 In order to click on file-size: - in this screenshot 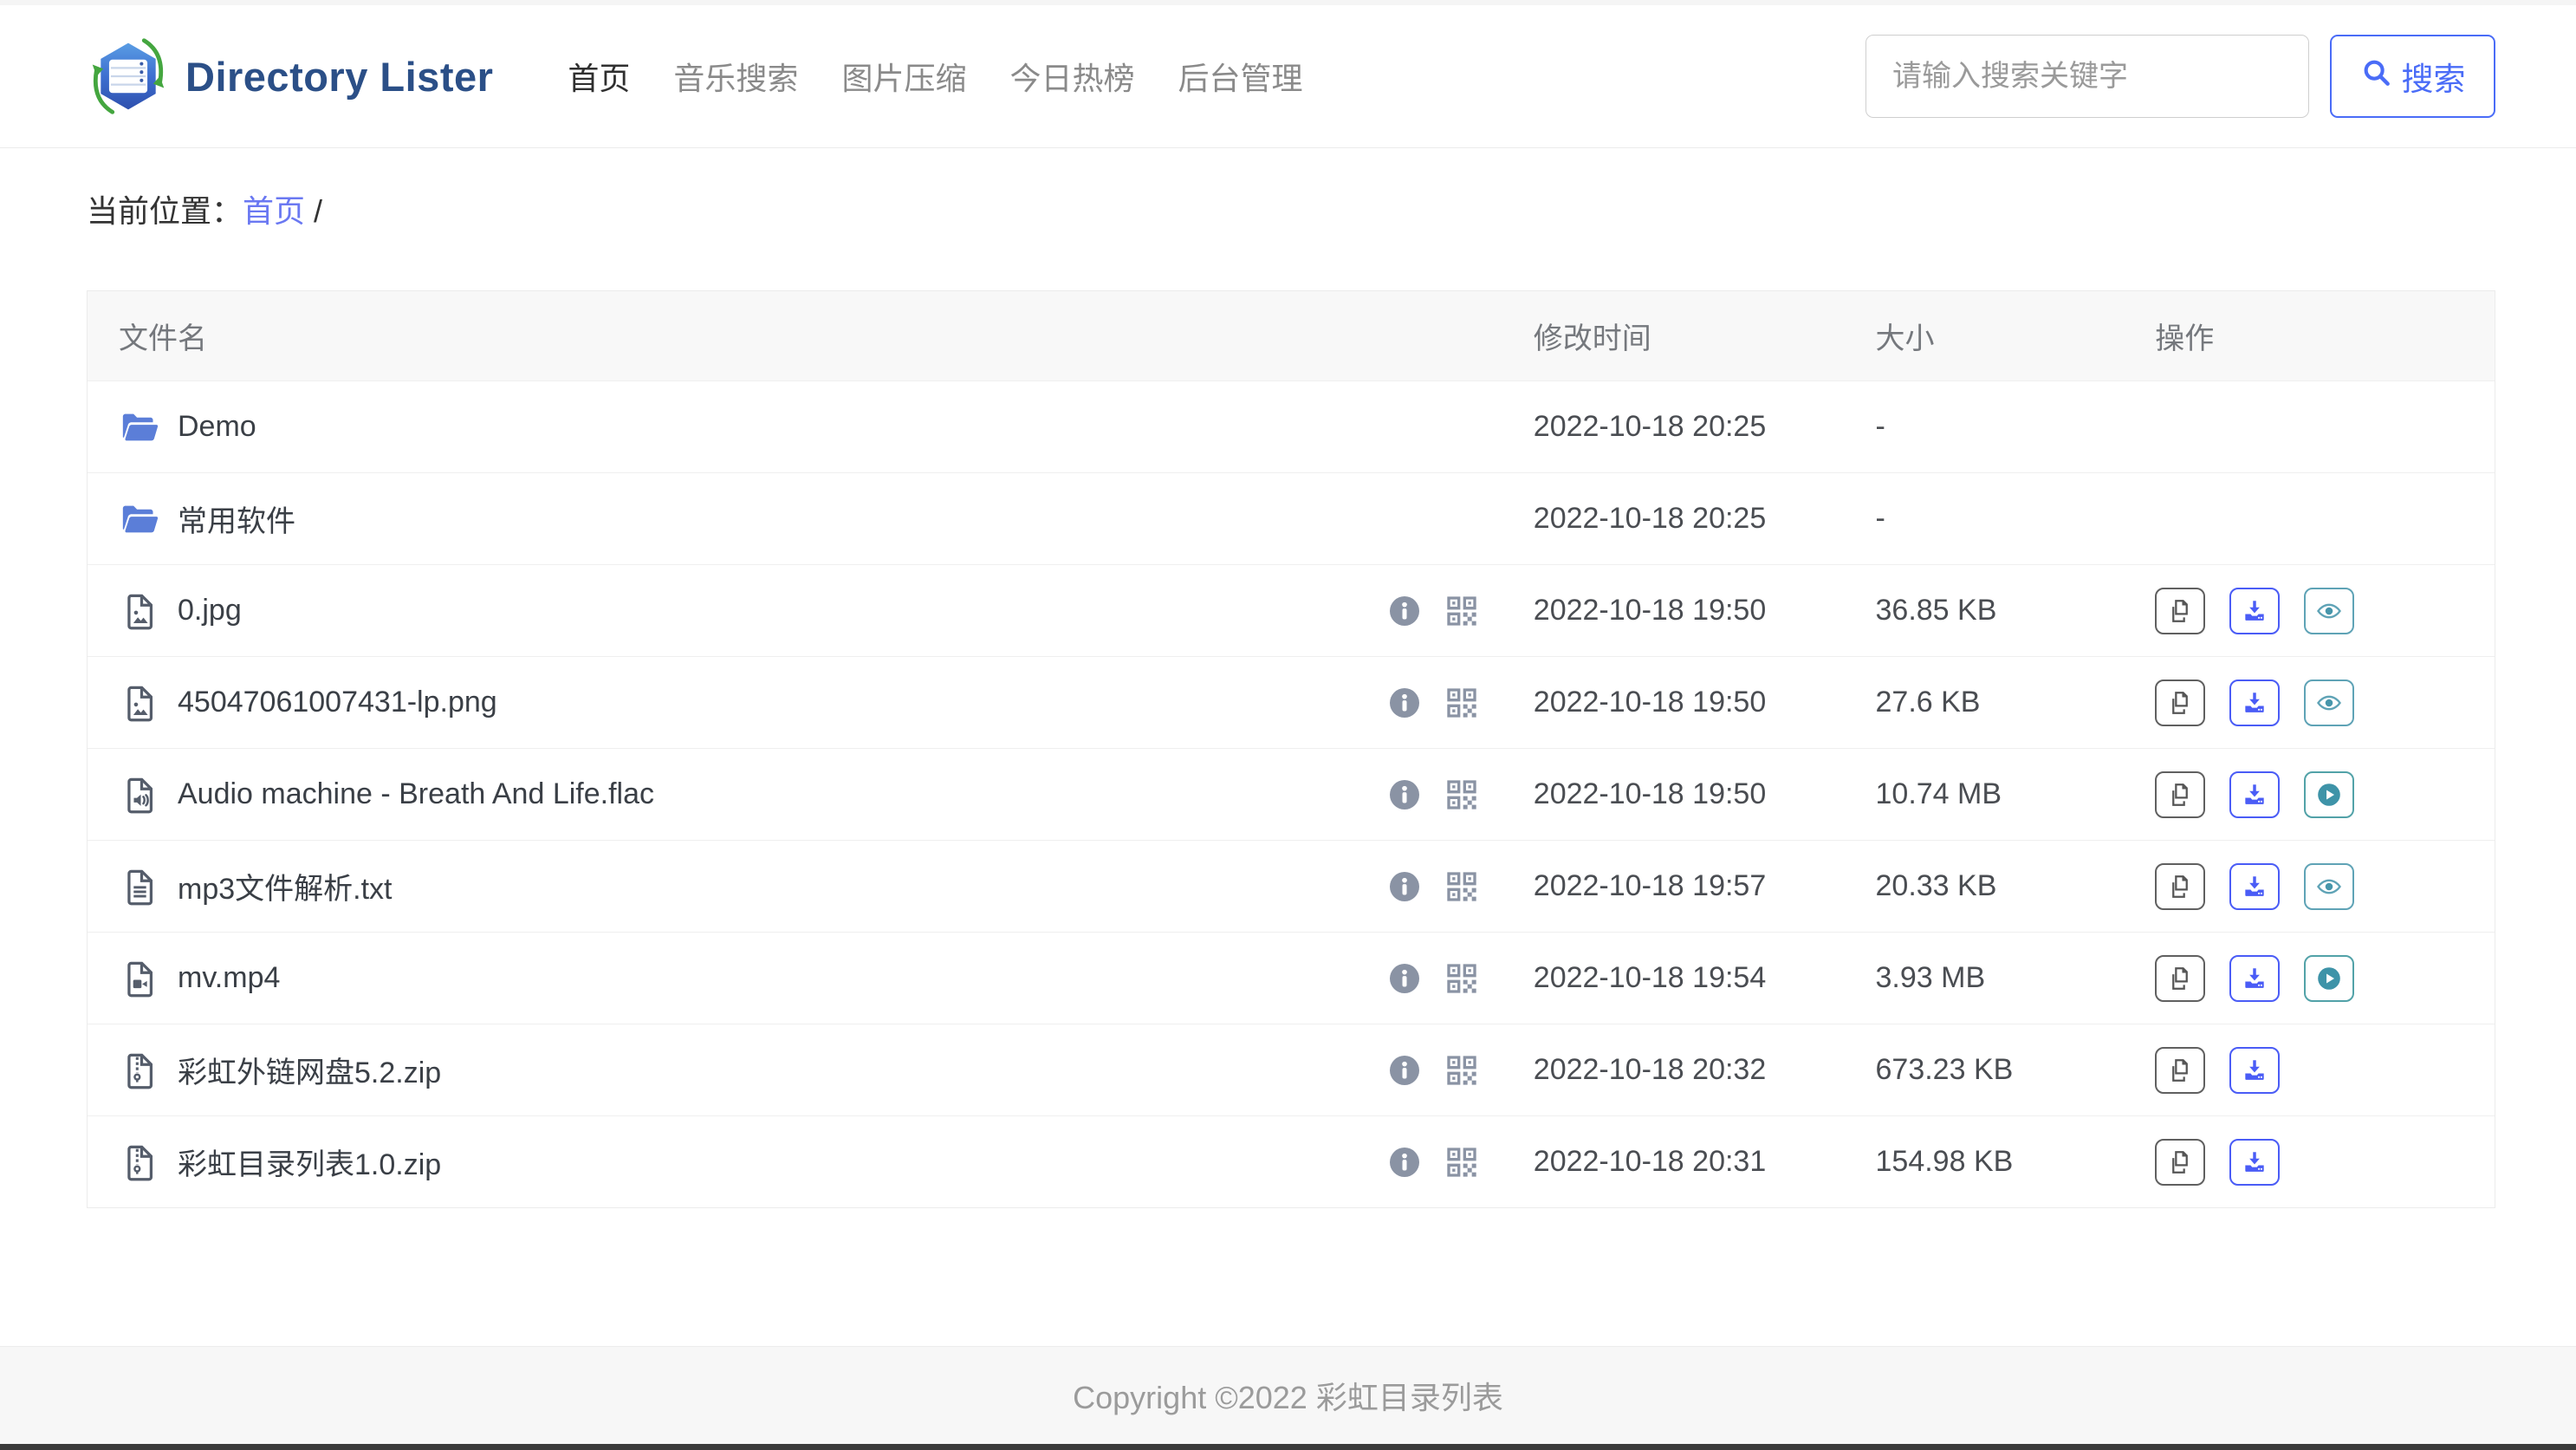, I will do `click(1880, 518)`.